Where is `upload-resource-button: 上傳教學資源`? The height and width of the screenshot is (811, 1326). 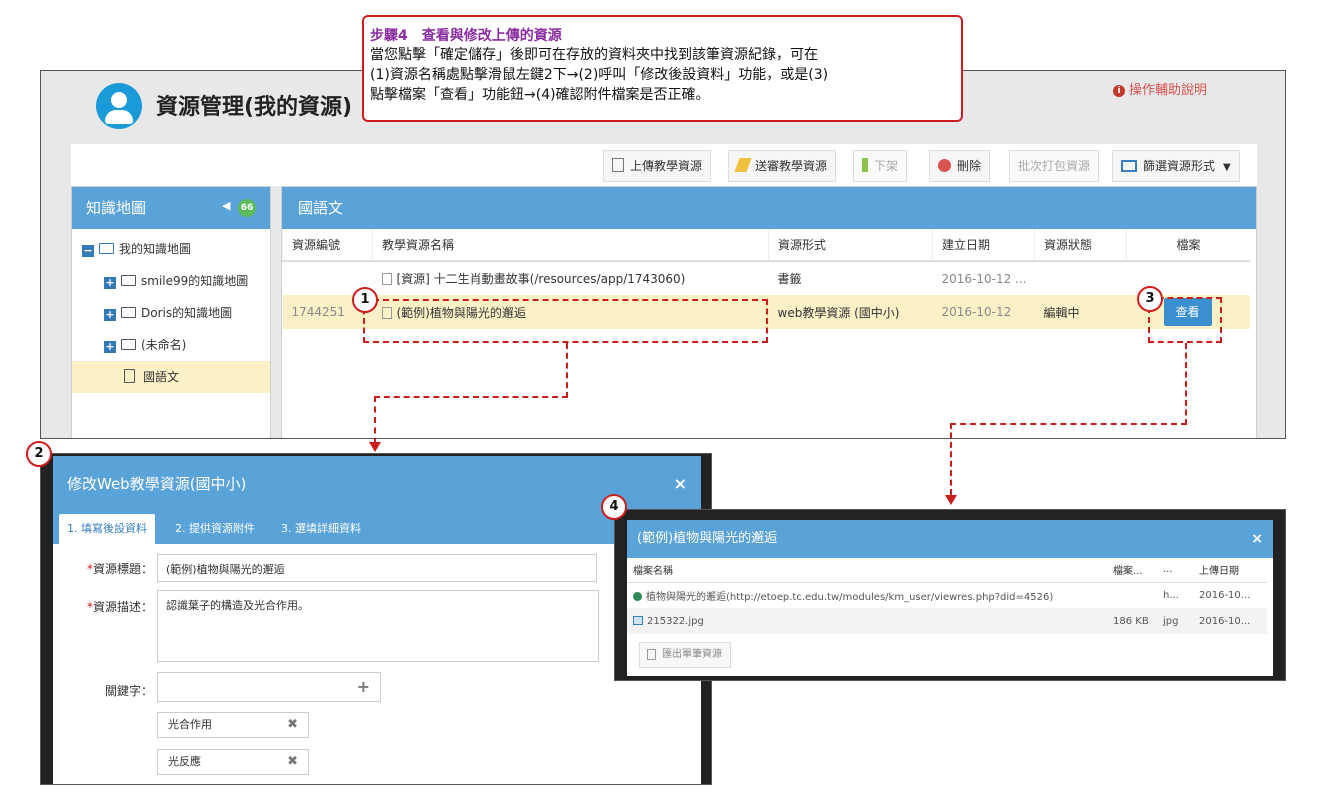 upload-resource-button: 上傳教學資源 is located at coordinates (657, 166).